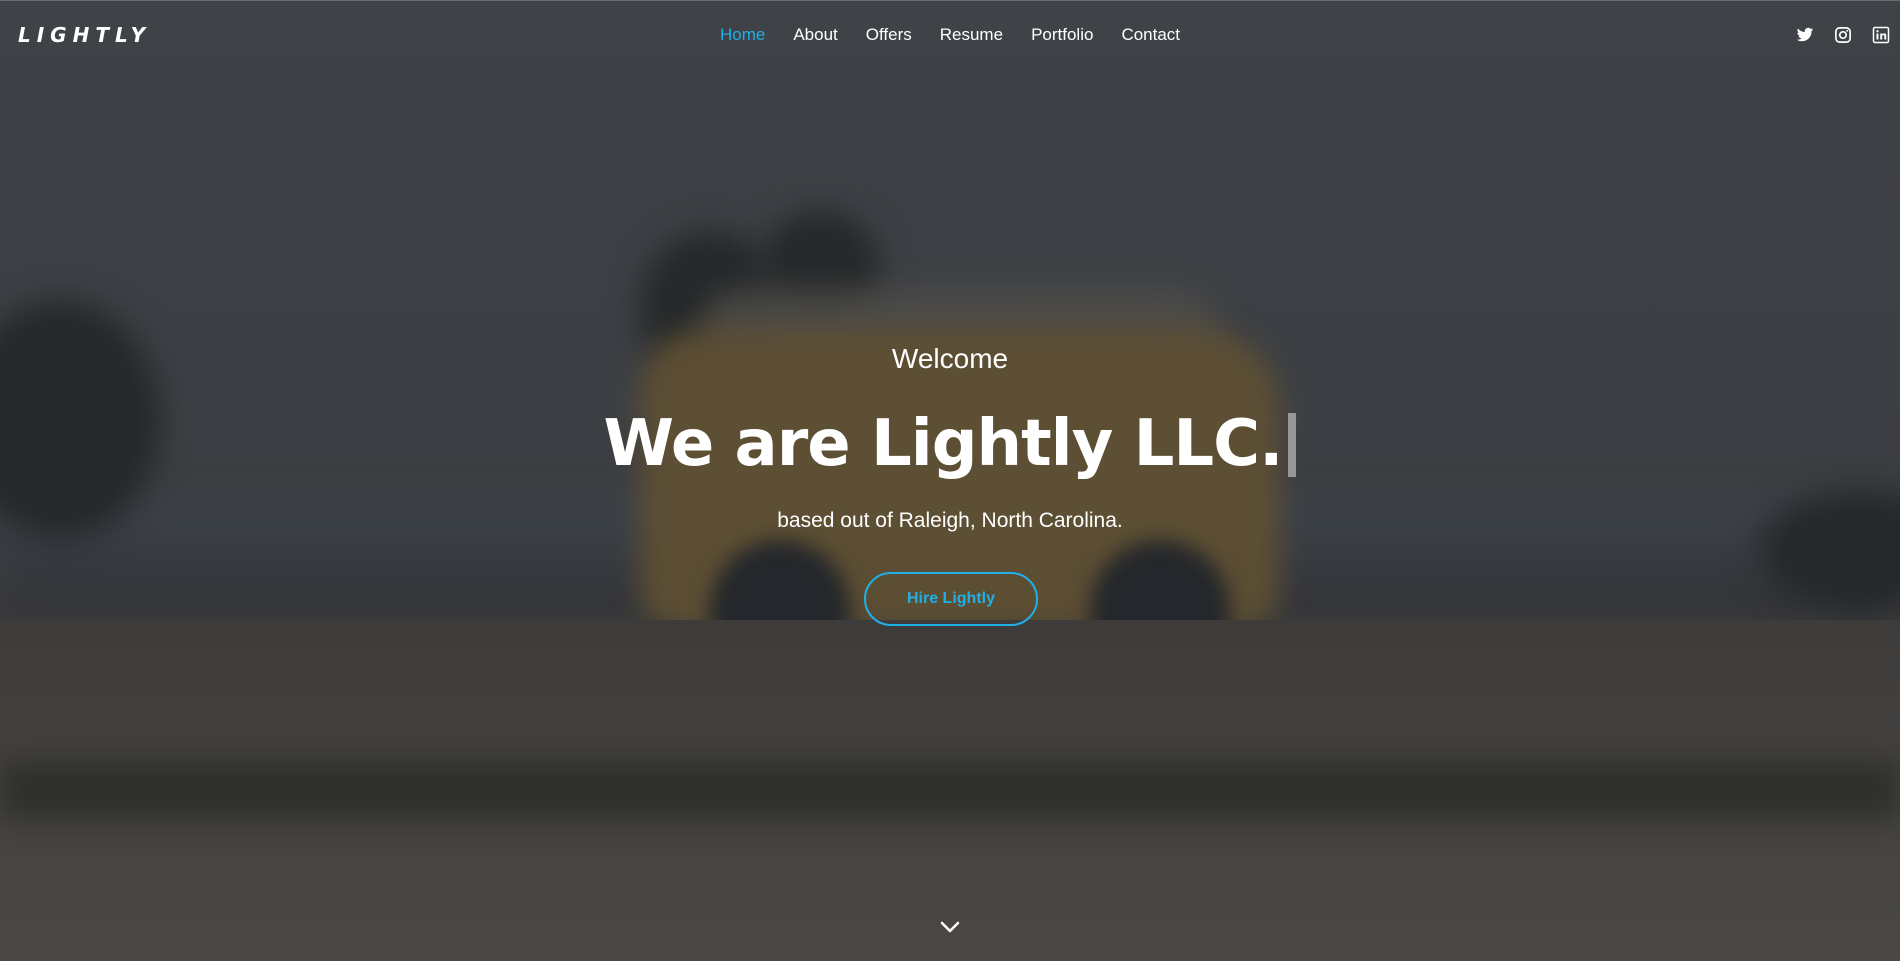  I want to click on hero-headline: We are Lightly LLC., so click(943, 444).